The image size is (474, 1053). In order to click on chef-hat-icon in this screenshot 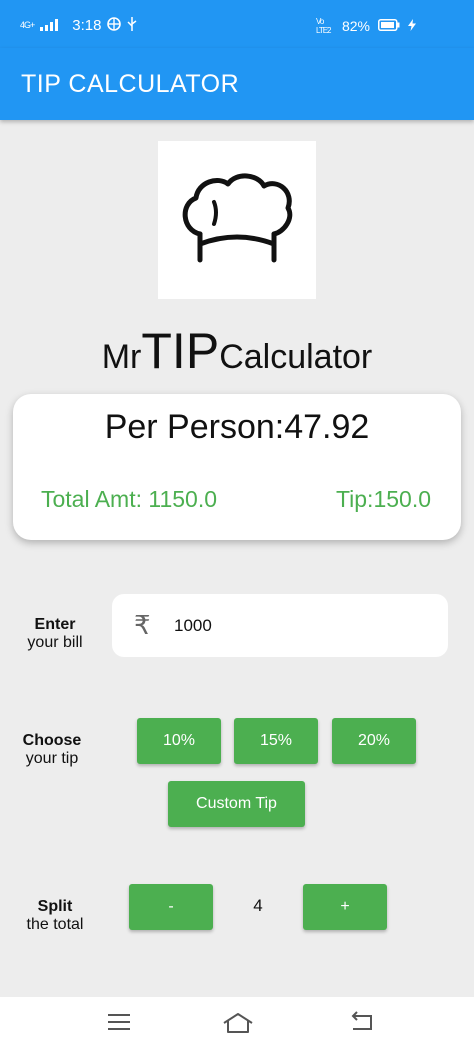, I will do `click(237, 220)`.